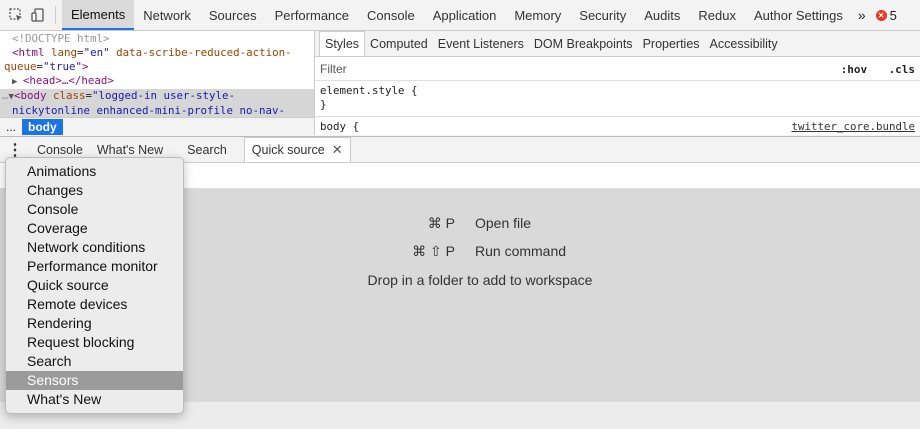 This screenshot has width=920, height=429. I want to click on styles-filter-input: Filter, so click(333, 69).